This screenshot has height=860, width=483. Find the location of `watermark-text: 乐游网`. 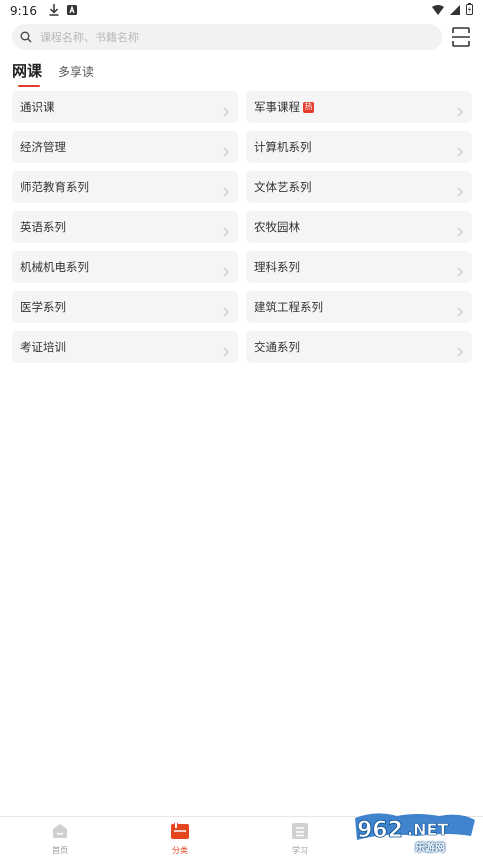

watermark-text: 乐游网 is located at coordinates (430, 848).